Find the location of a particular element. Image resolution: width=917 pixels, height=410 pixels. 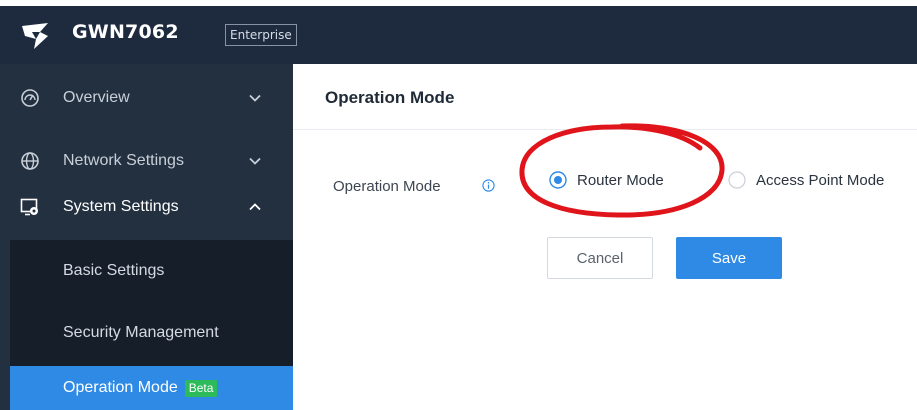

submenu-item-security-management: Security Management is located at coordinates (151, 333).